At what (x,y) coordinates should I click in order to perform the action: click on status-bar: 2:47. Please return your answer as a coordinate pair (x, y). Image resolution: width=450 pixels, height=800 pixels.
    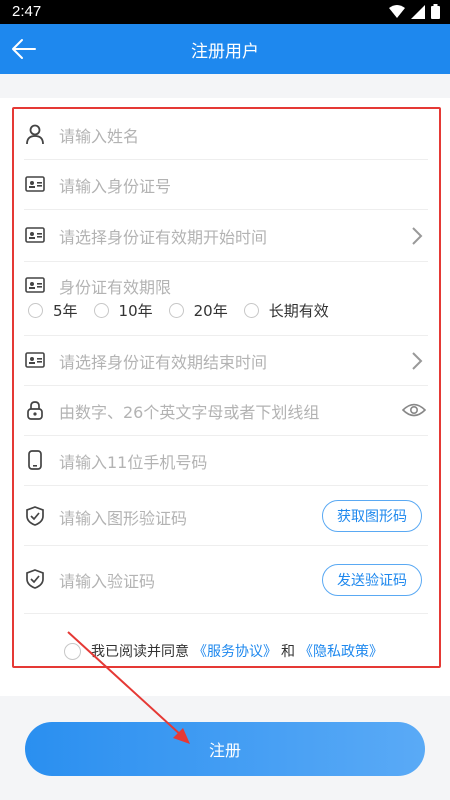
    Looking at the image, I should click on (225, 12).